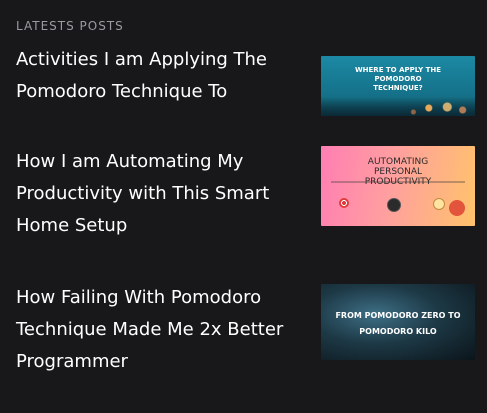  Describe the element at coordinates (398, 79) in the screenshot. I see `thumbnail-caption: WHERE TO APPLY THE POMODORO TECHNIQUE?` at that location.